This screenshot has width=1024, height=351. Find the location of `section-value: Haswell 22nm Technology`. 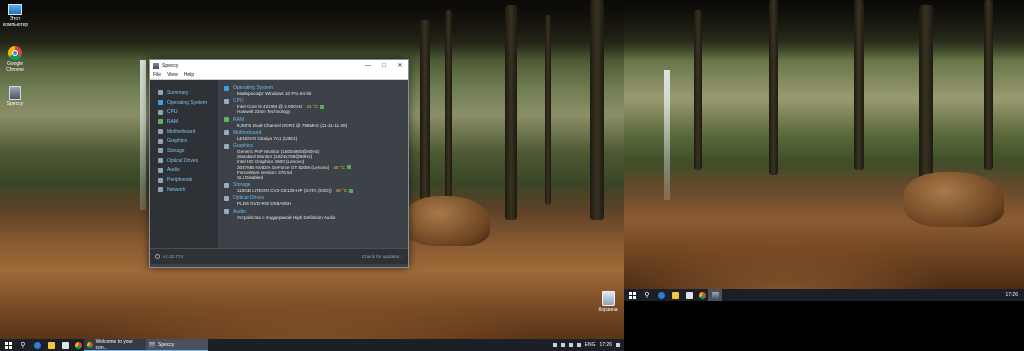

section-value: Haswell 22nm Technology is located at coordinates (264, 112).